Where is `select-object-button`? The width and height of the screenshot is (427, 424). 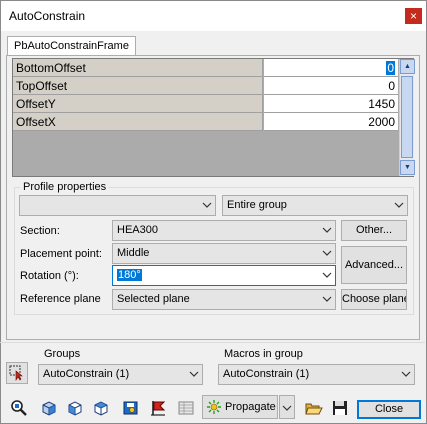 select-object-button is located at coordinates (17, 373).